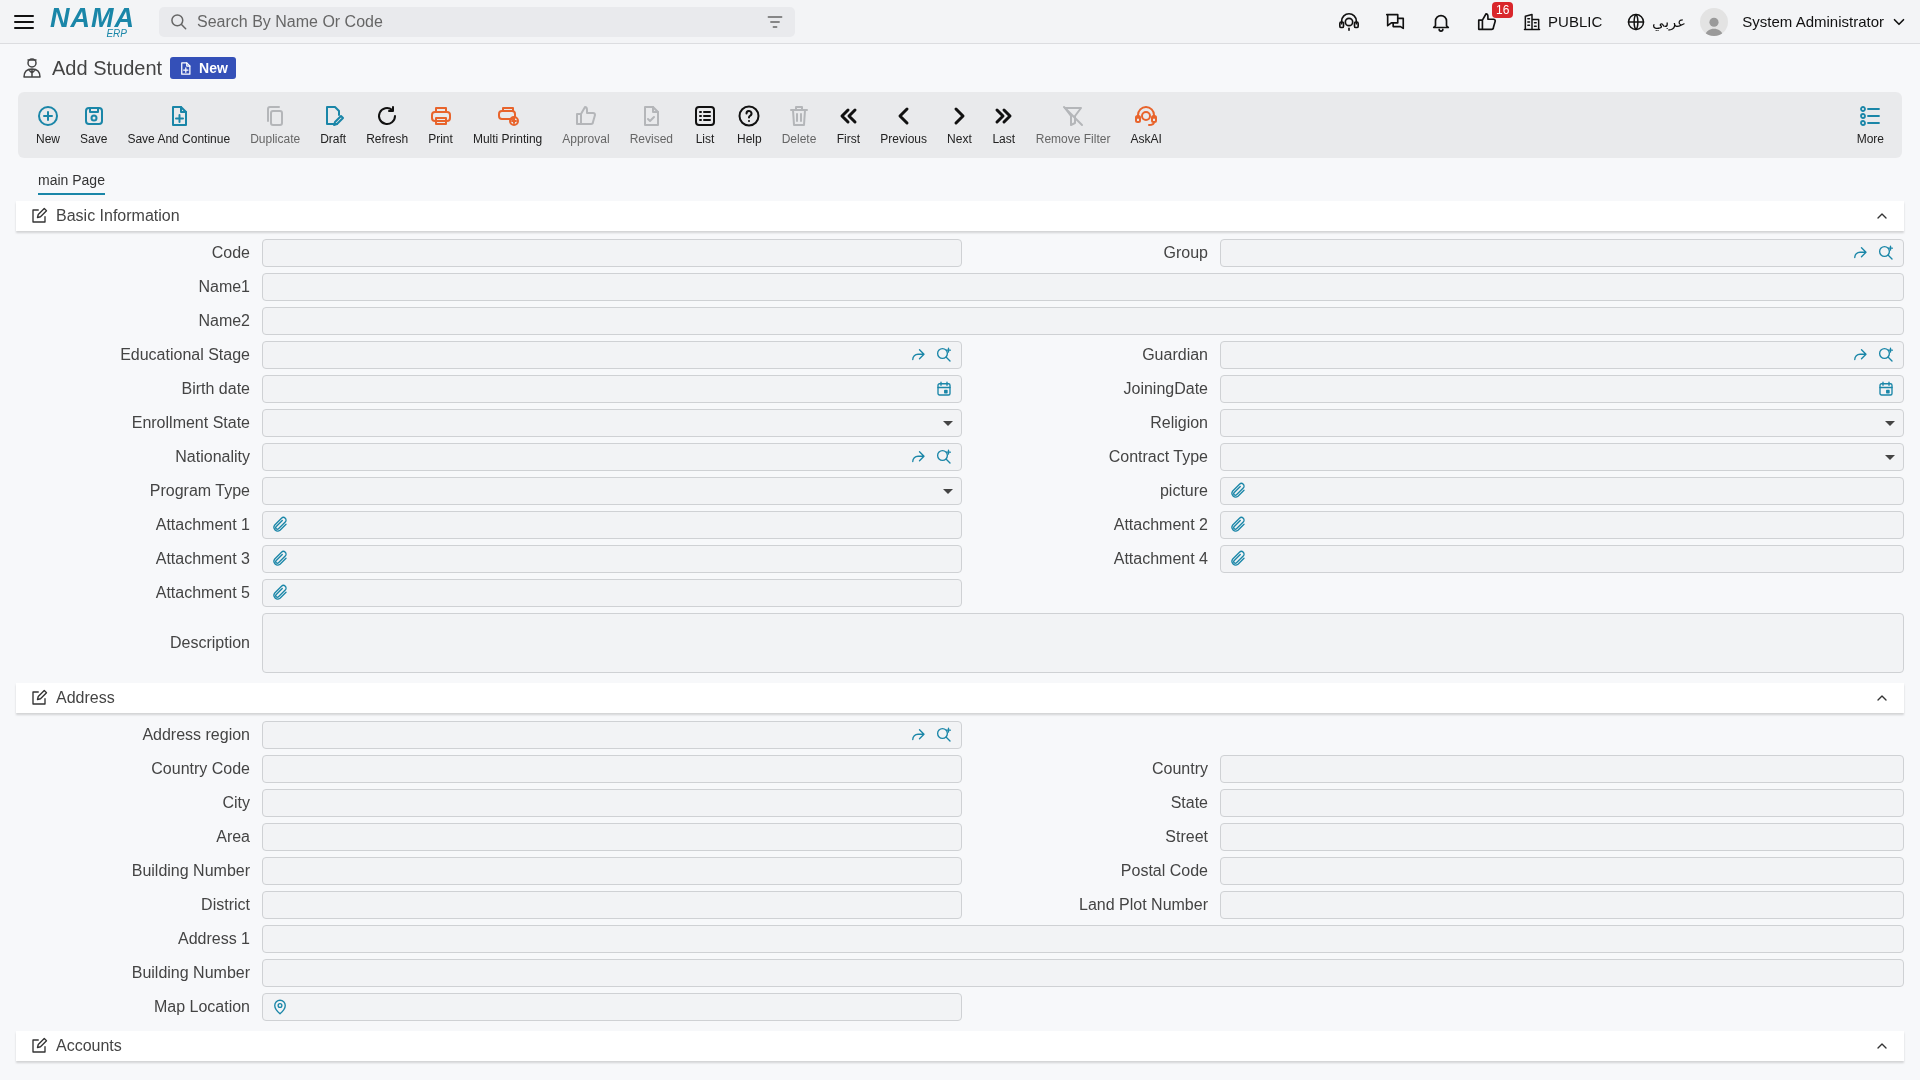 This screenshot has width=1920, height=1080. Describe the element at coordinates (1003, 125) in the screenshot. I see `toolbar-button: Last` at that location.